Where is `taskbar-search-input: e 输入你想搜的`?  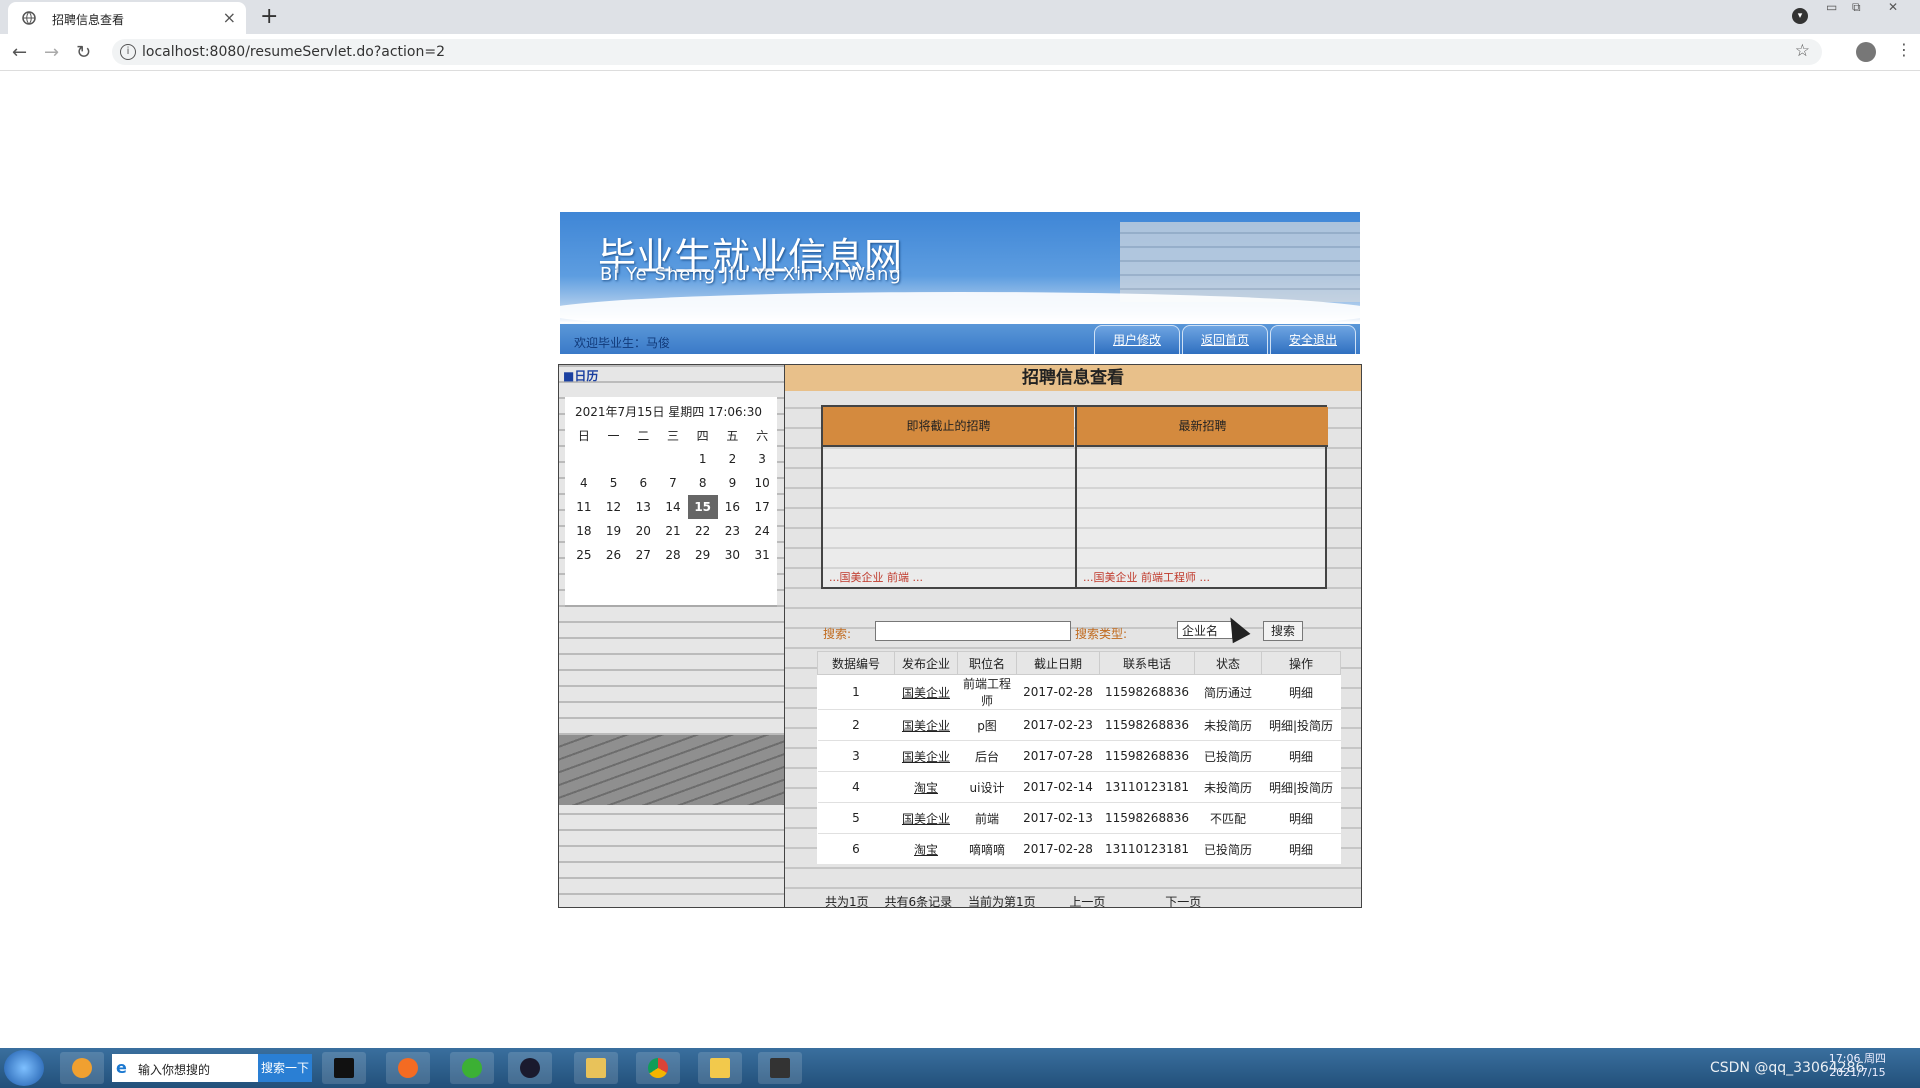 taskbar-search-input: e 输入你想搜的 is located at coordinates (185, 1068).